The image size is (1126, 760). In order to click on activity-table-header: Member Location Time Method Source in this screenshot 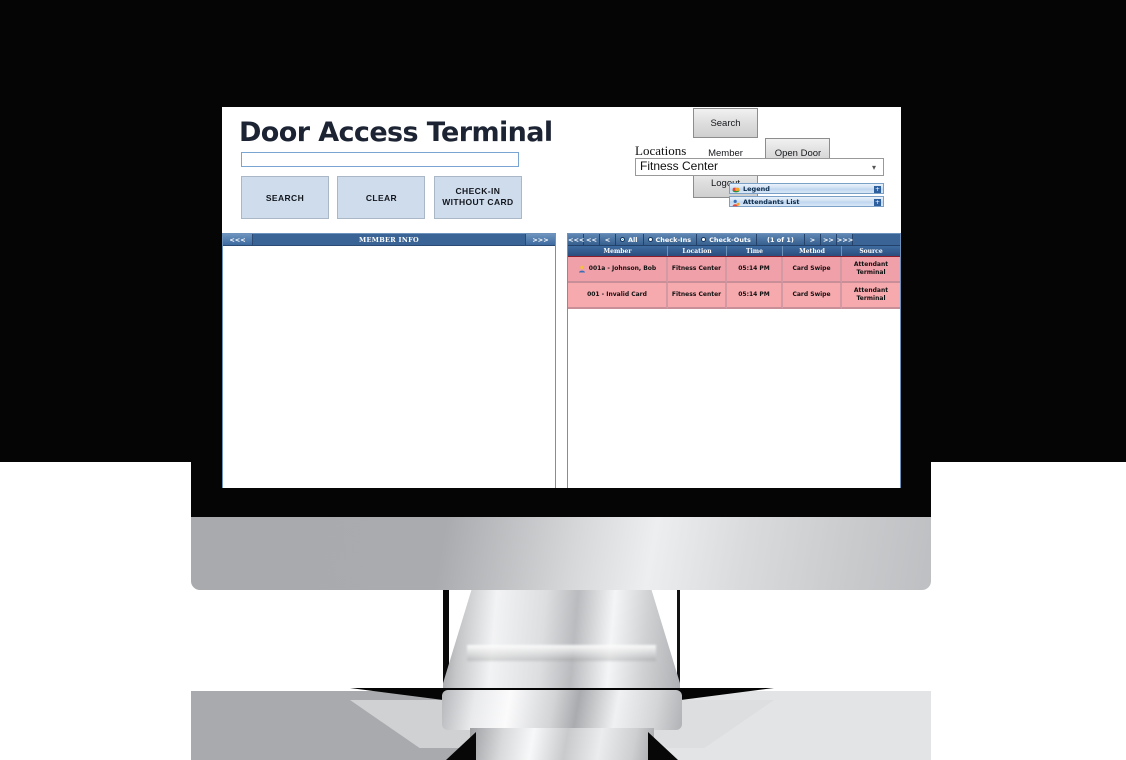, I will do `click(734, 251)`.